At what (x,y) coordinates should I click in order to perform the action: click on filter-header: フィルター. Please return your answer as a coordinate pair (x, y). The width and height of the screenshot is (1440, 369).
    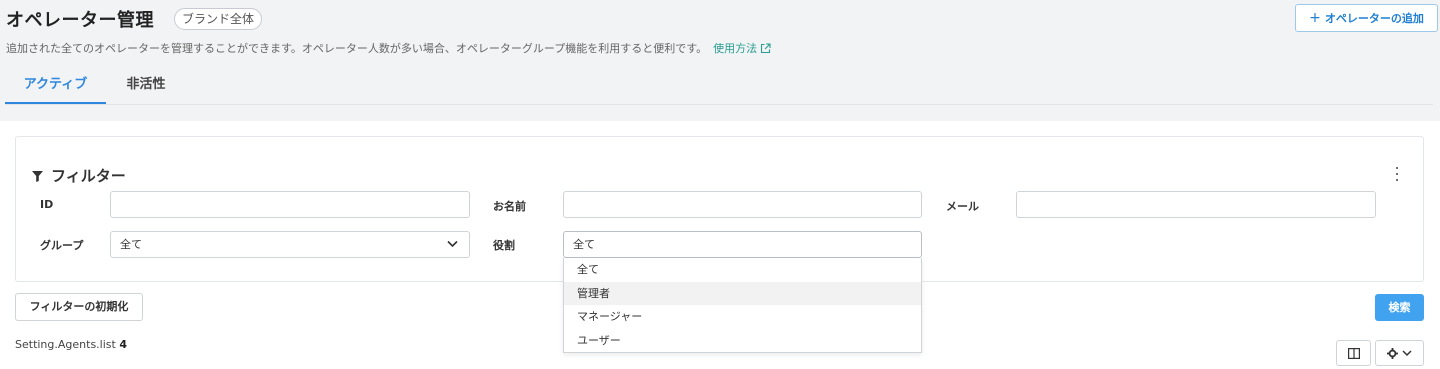
    Looking at the image, I should click on (79, 175).